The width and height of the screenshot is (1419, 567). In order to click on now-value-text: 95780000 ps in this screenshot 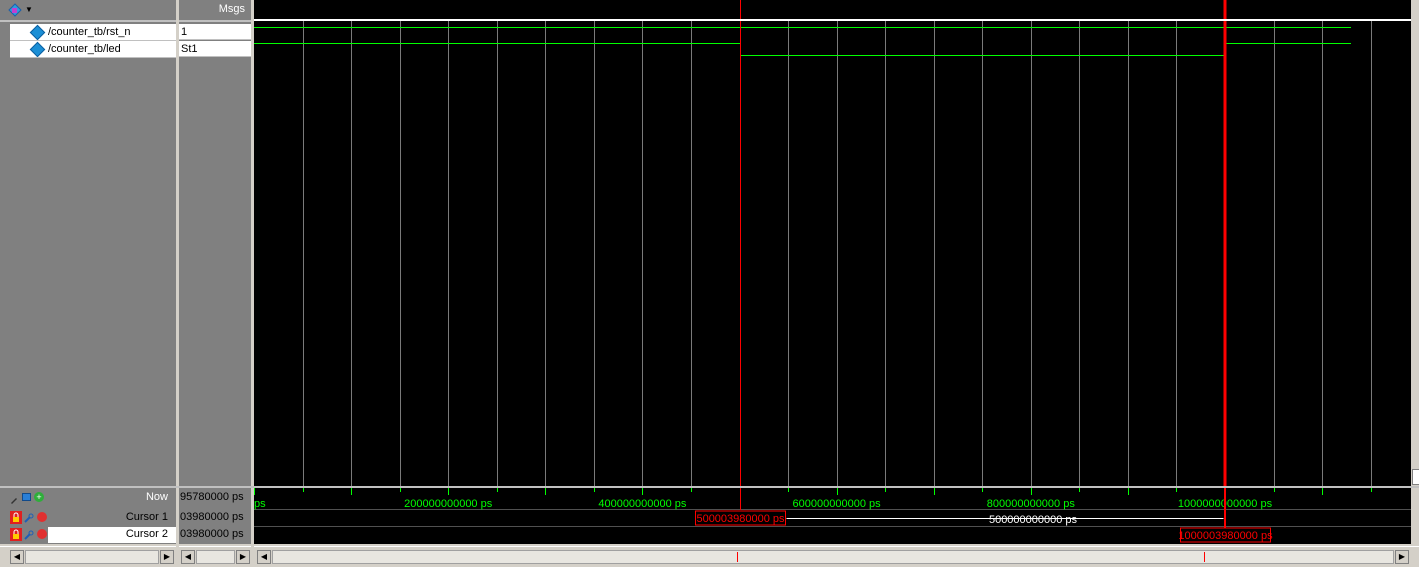, I will do `click(212, 497)`.